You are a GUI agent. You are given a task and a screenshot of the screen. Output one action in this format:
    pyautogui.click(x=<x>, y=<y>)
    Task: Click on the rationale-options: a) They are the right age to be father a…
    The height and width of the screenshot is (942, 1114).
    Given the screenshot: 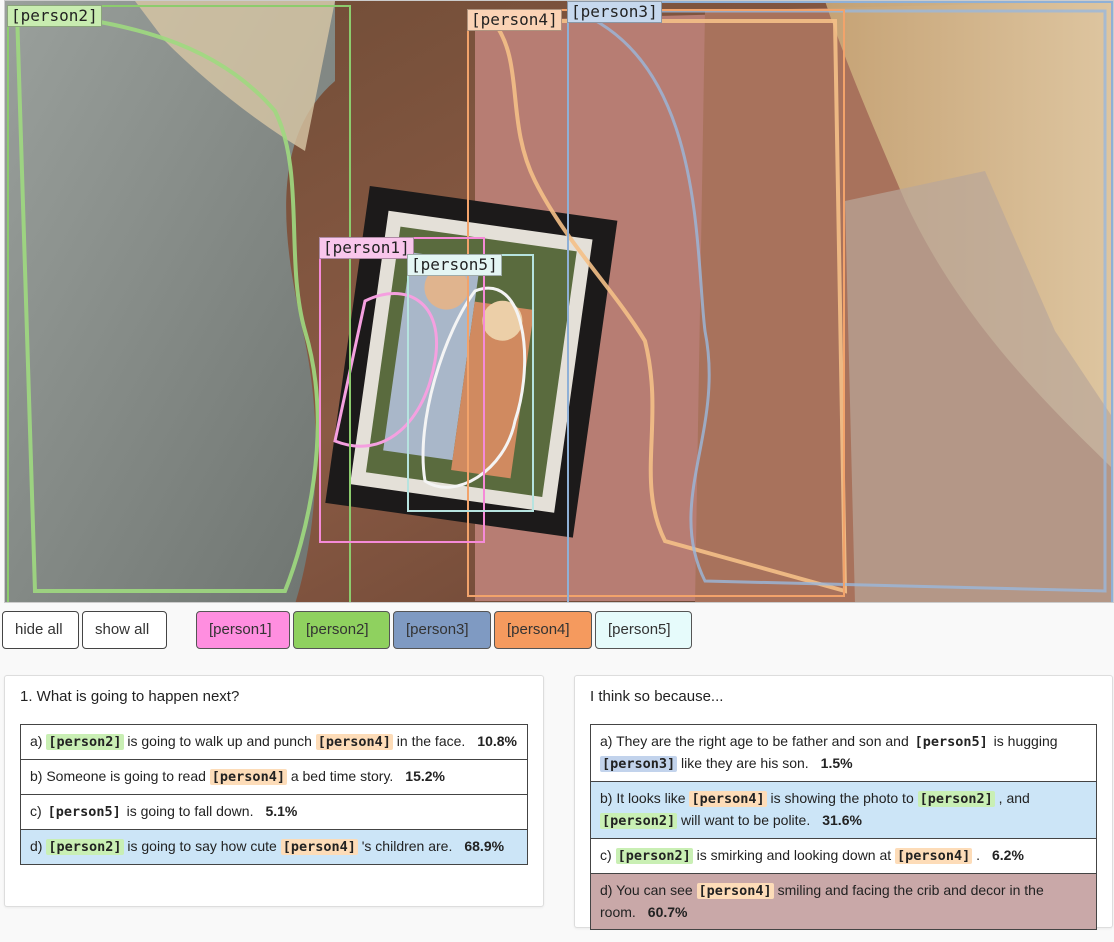 What is the action you would take?
    pyautogui.click(x=843, y=827)
    